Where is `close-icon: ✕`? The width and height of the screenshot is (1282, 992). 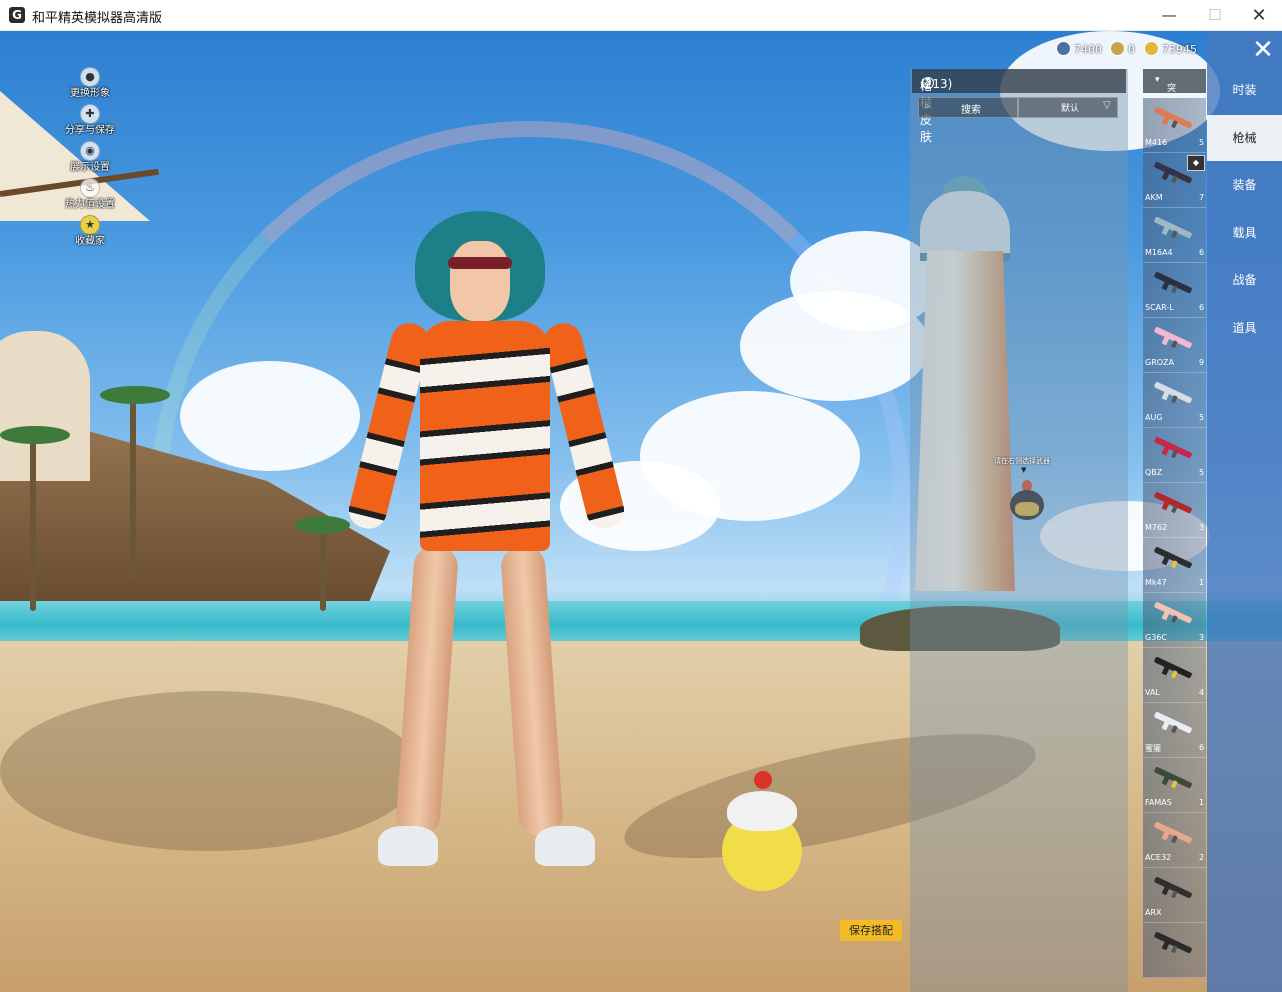 close-icon: ✕ is located at coordinates (1263, 51).